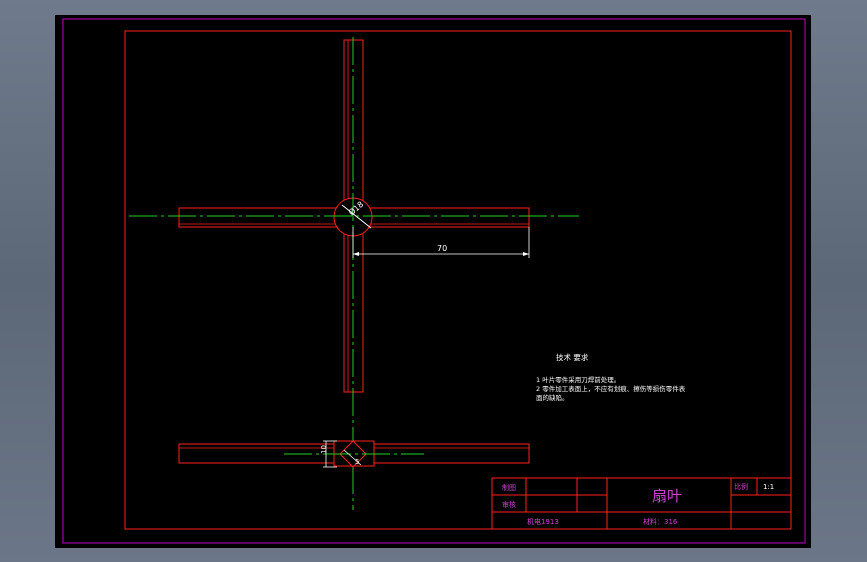 The height and width of the screenshot is (562, 867). I want to click on side-view: 5 10, so click(354, 454).